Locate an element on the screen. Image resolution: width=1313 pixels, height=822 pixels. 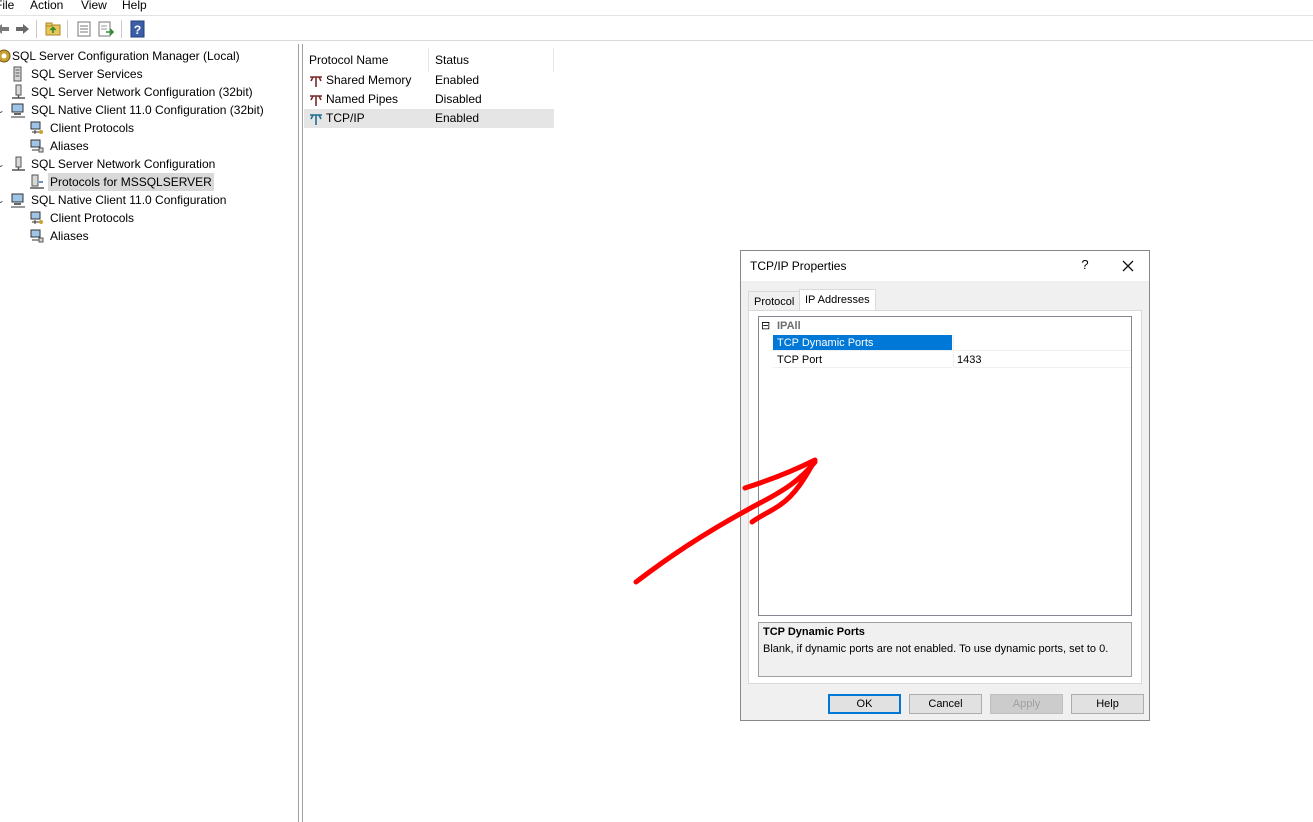
help-icon: ? is located at coordinates (138, 29).